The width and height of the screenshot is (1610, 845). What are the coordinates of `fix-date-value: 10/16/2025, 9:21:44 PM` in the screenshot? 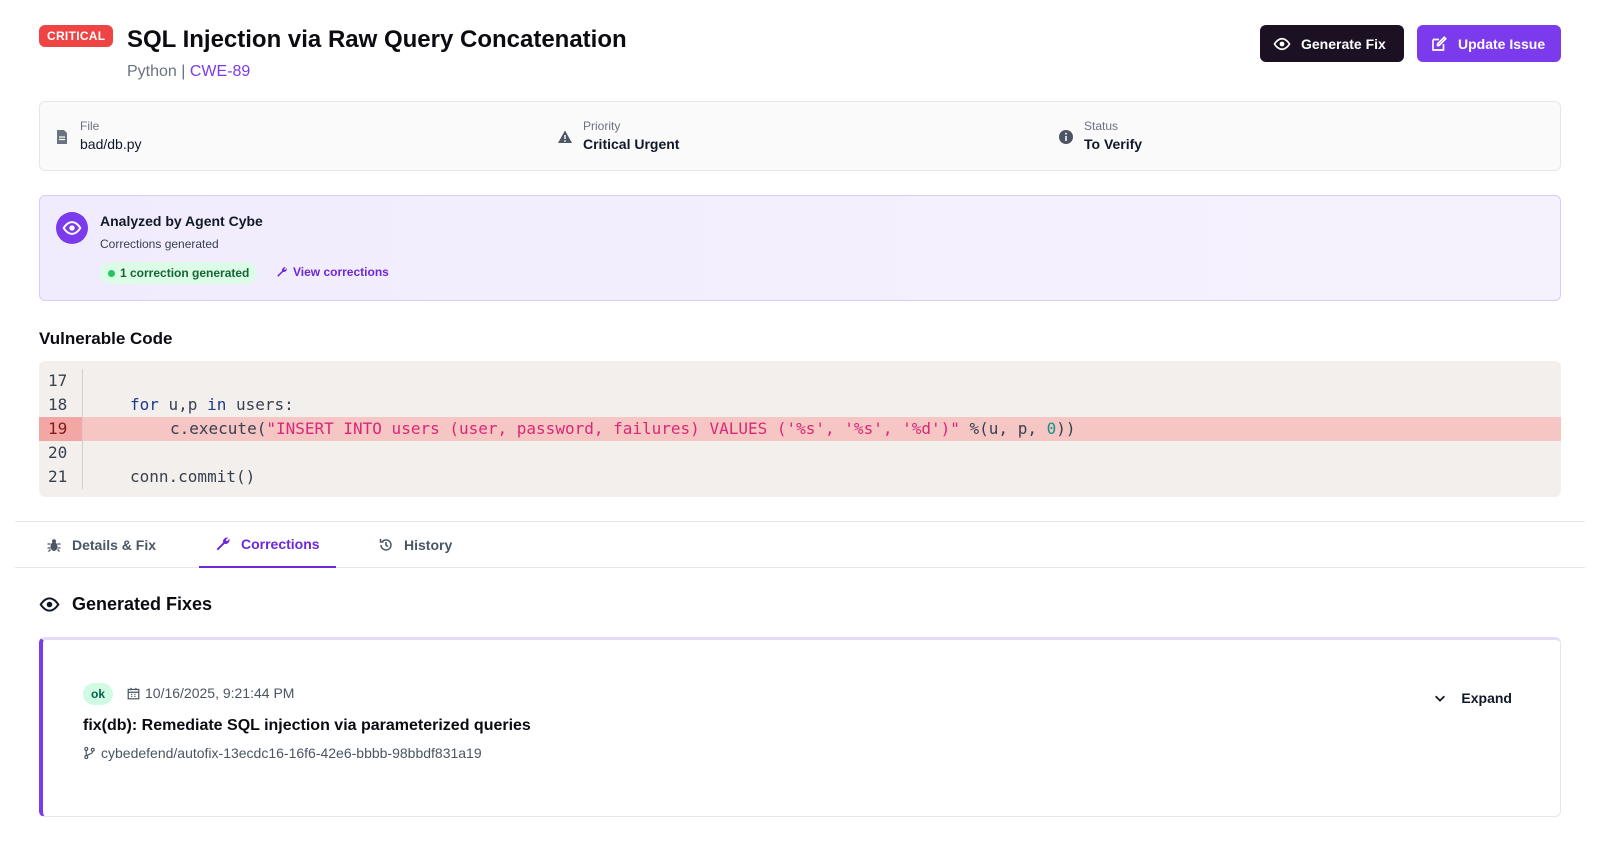 It's located at (220, 693).